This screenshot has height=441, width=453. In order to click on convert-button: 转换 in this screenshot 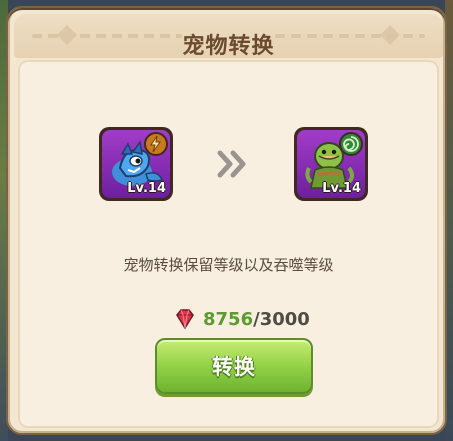, I will do `click(234, 366)`.